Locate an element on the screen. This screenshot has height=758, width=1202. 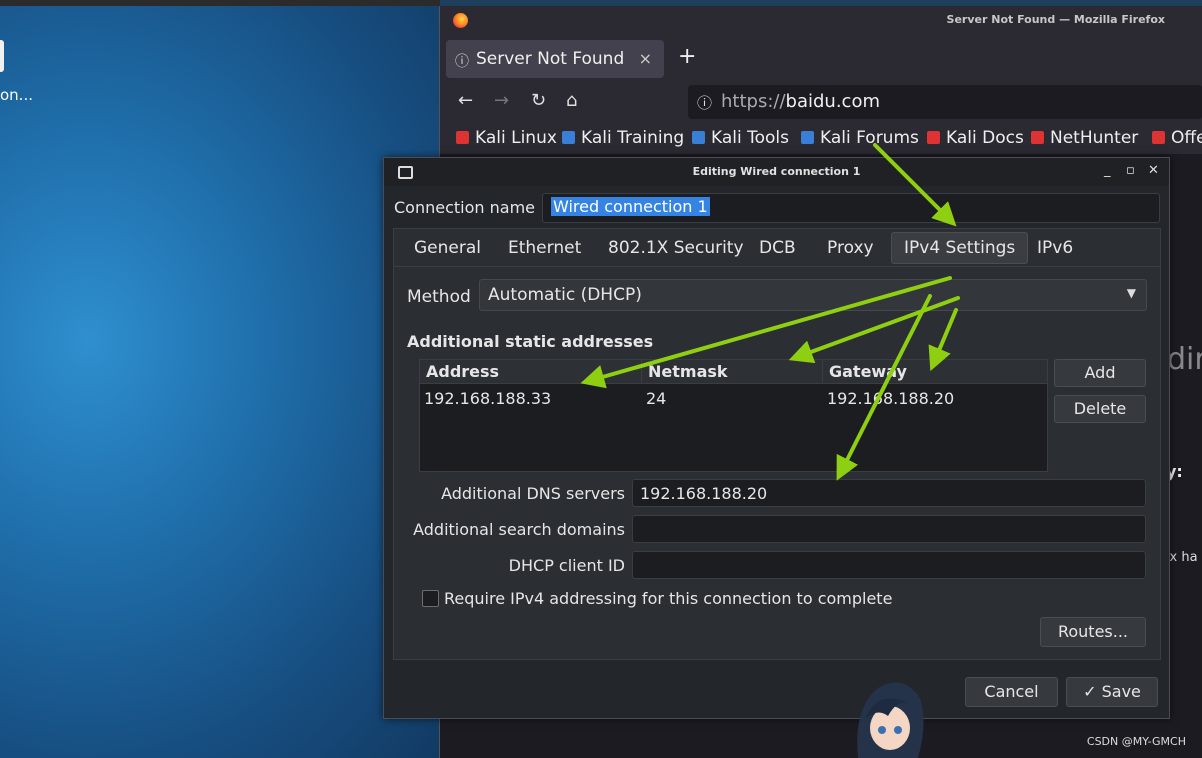
dns-value: 192.168.188.20 is located at coordinates (704, 493).